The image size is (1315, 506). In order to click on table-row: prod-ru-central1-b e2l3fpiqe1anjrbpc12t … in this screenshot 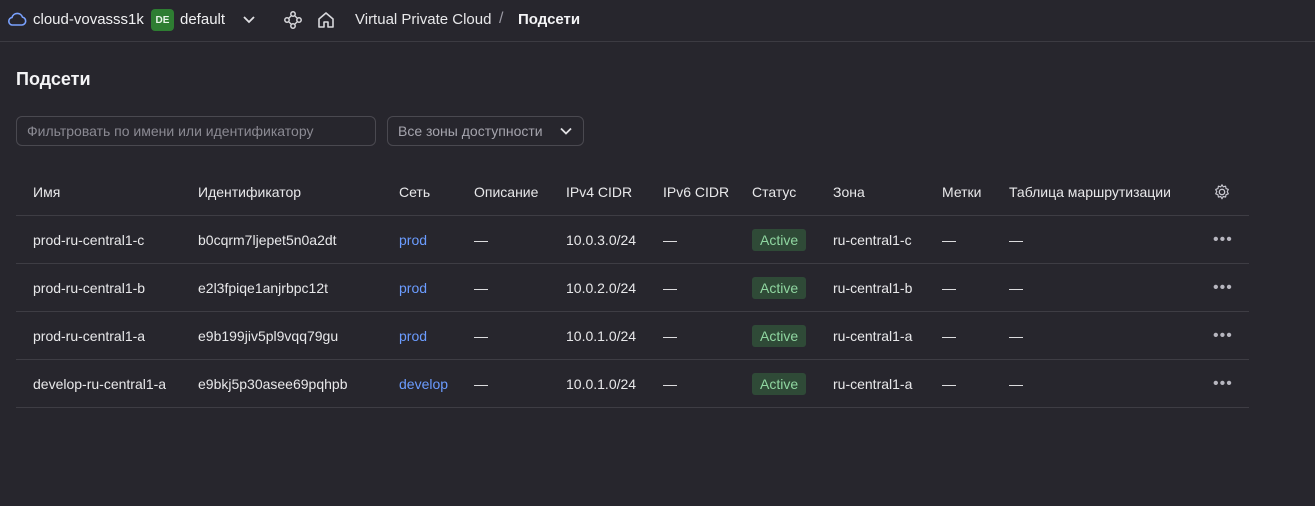, I will do `click(632, 287)`.